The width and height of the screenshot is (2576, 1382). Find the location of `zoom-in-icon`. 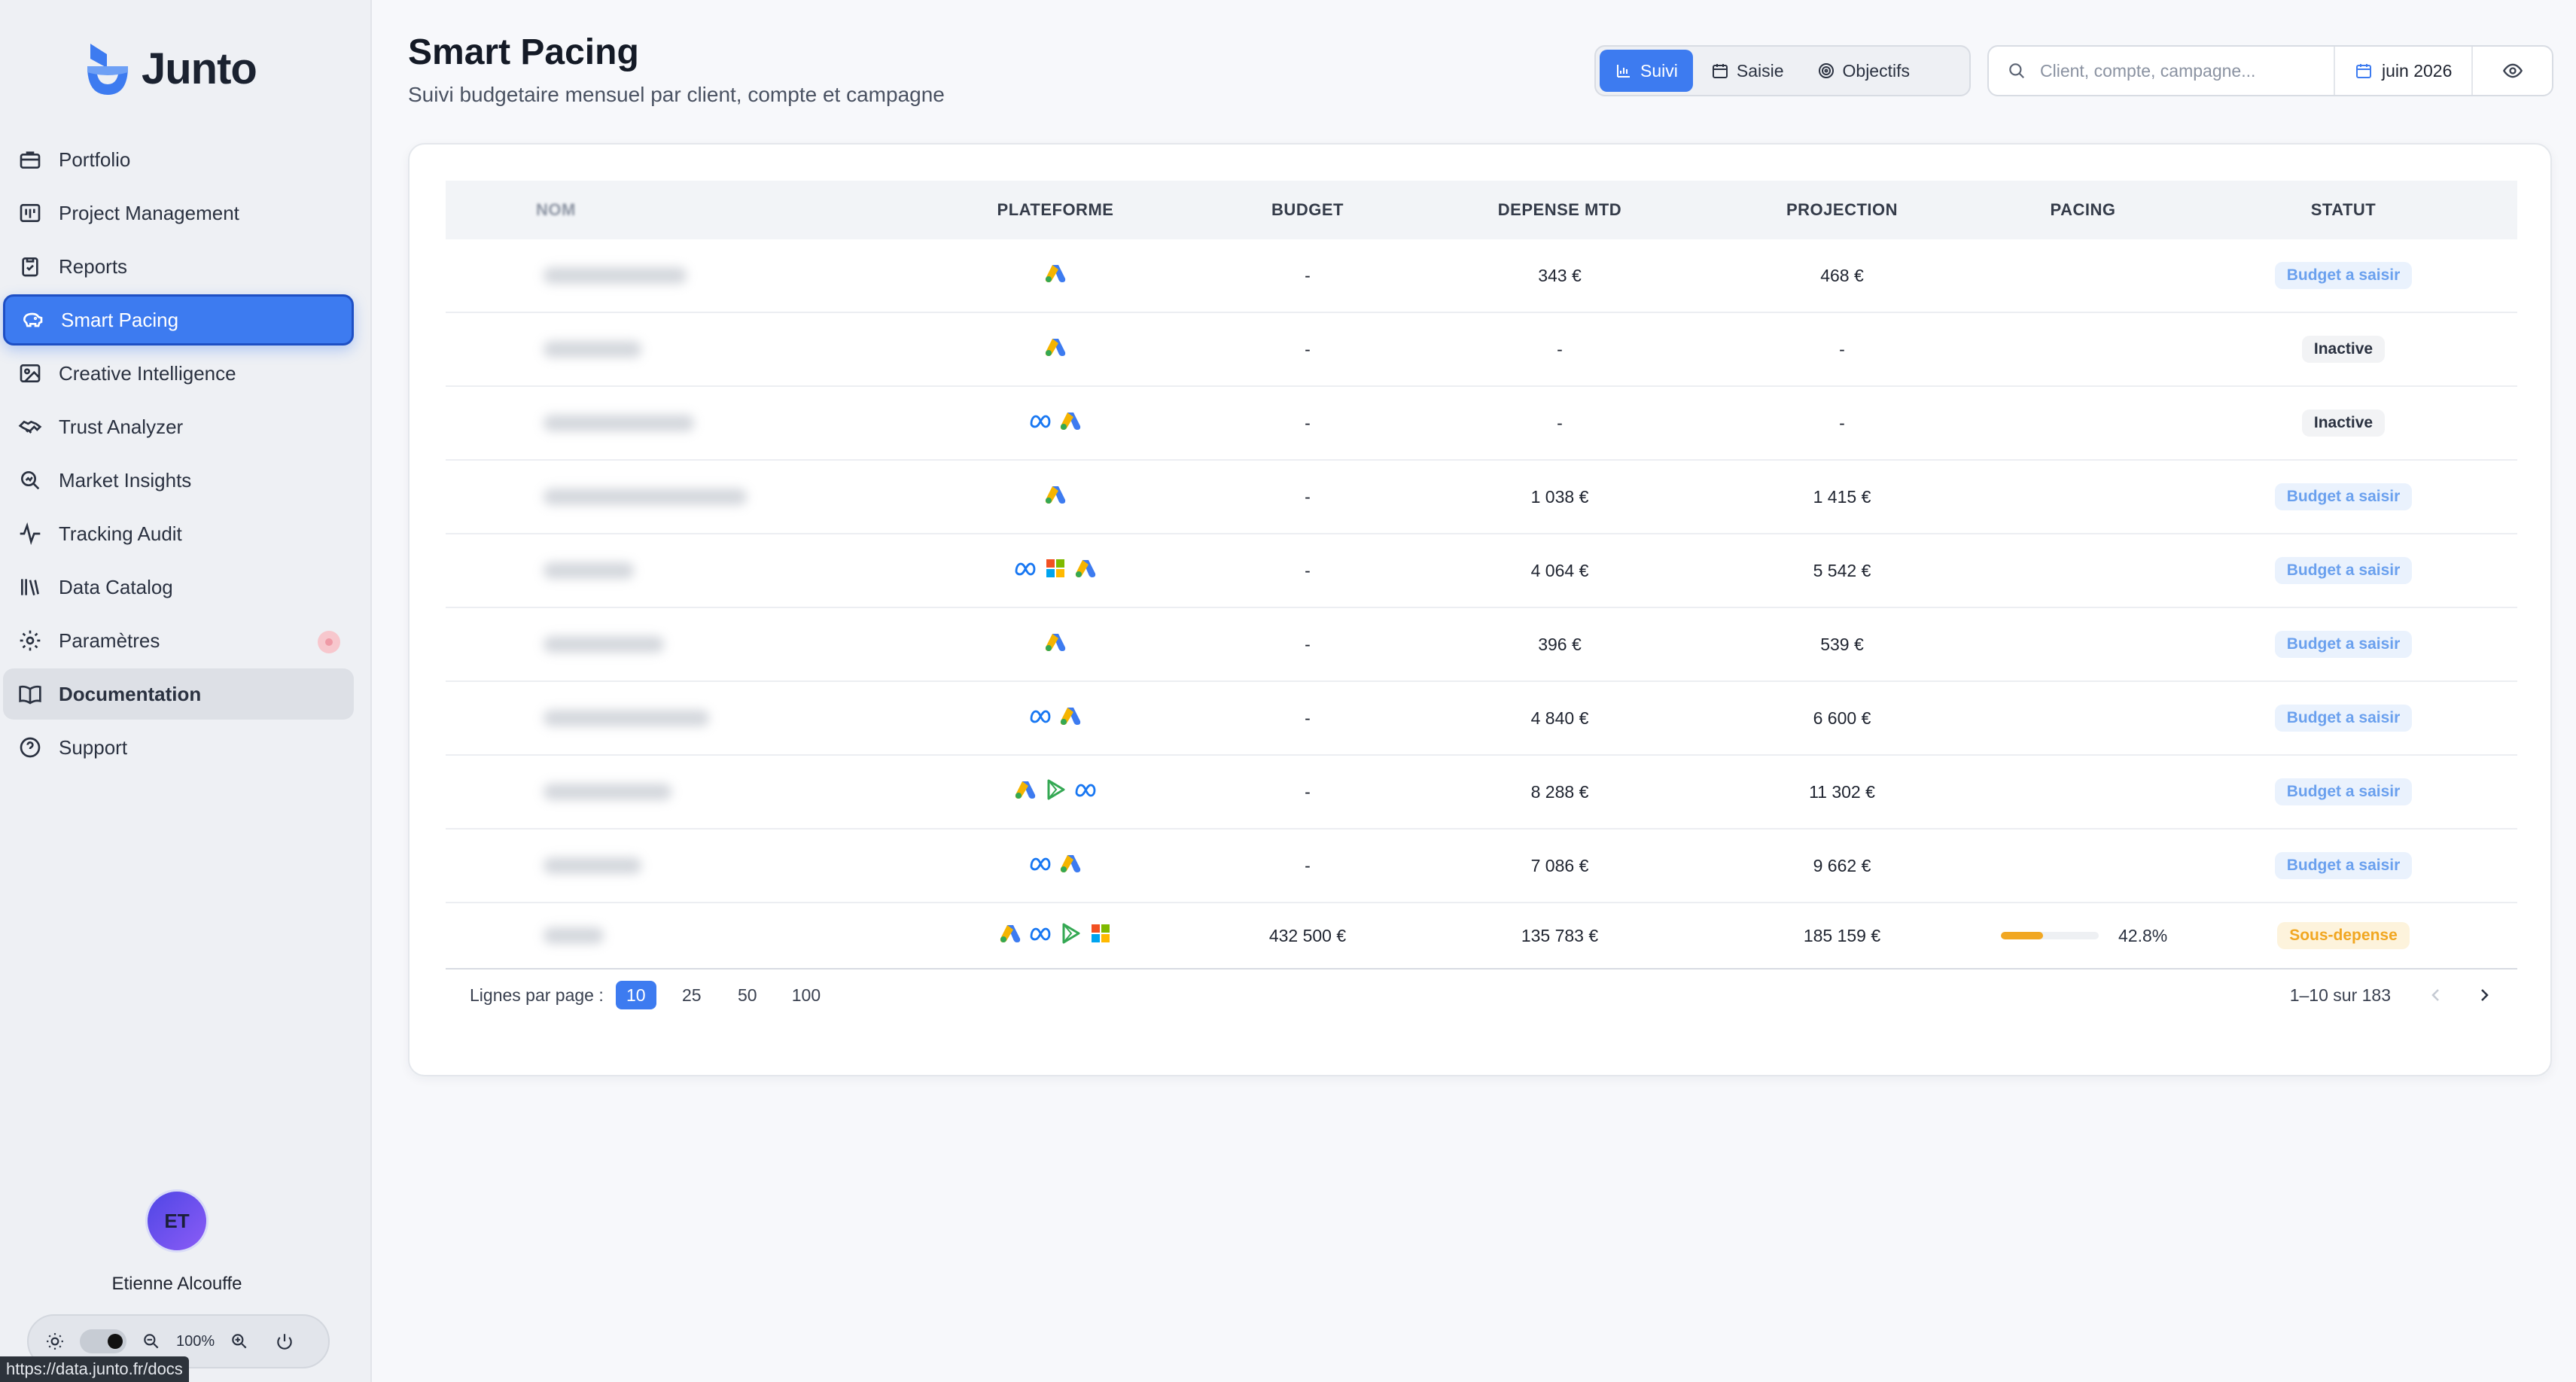

zoom-in-icon is located at coordinates (240, 1341).